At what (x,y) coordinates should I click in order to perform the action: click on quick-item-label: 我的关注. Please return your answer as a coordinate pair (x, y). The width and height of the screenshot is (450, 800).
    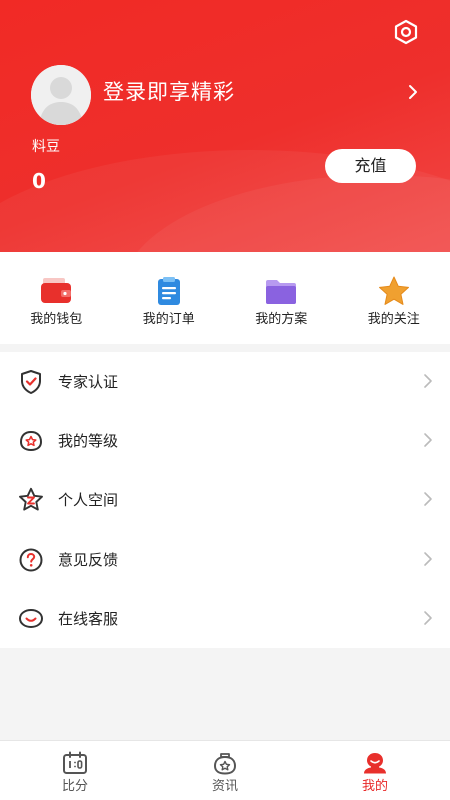
    Looking at the image, I should click on (393, 319).